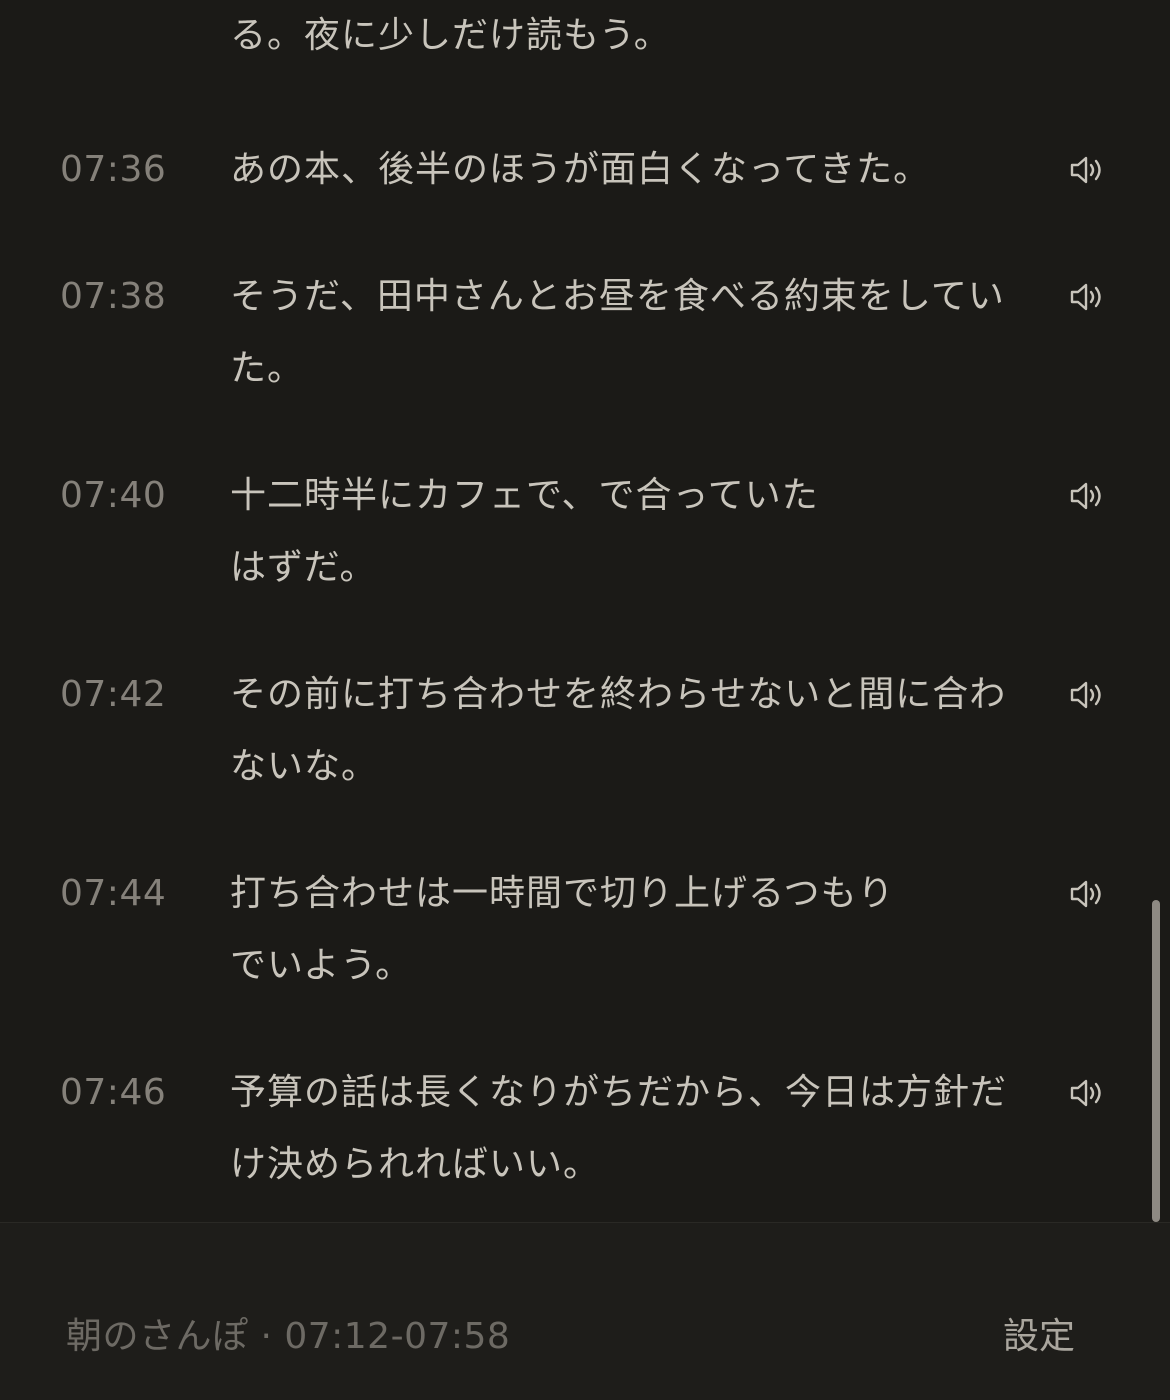  What do you see at coordinates (524, 495) in the screenshot?
I see `entry-text: 十二時半にカフェで、で合っていた` at bounding box center [524, 495].